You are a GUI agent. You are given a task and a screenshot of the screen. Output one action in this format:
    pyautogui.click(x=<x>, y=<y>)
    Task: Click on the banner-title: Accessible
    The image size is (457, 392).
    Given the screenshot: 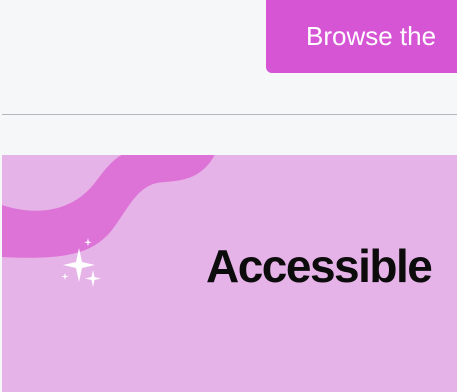 What is the action you would take?
    pyautogui.click(x=319, y=266)
    